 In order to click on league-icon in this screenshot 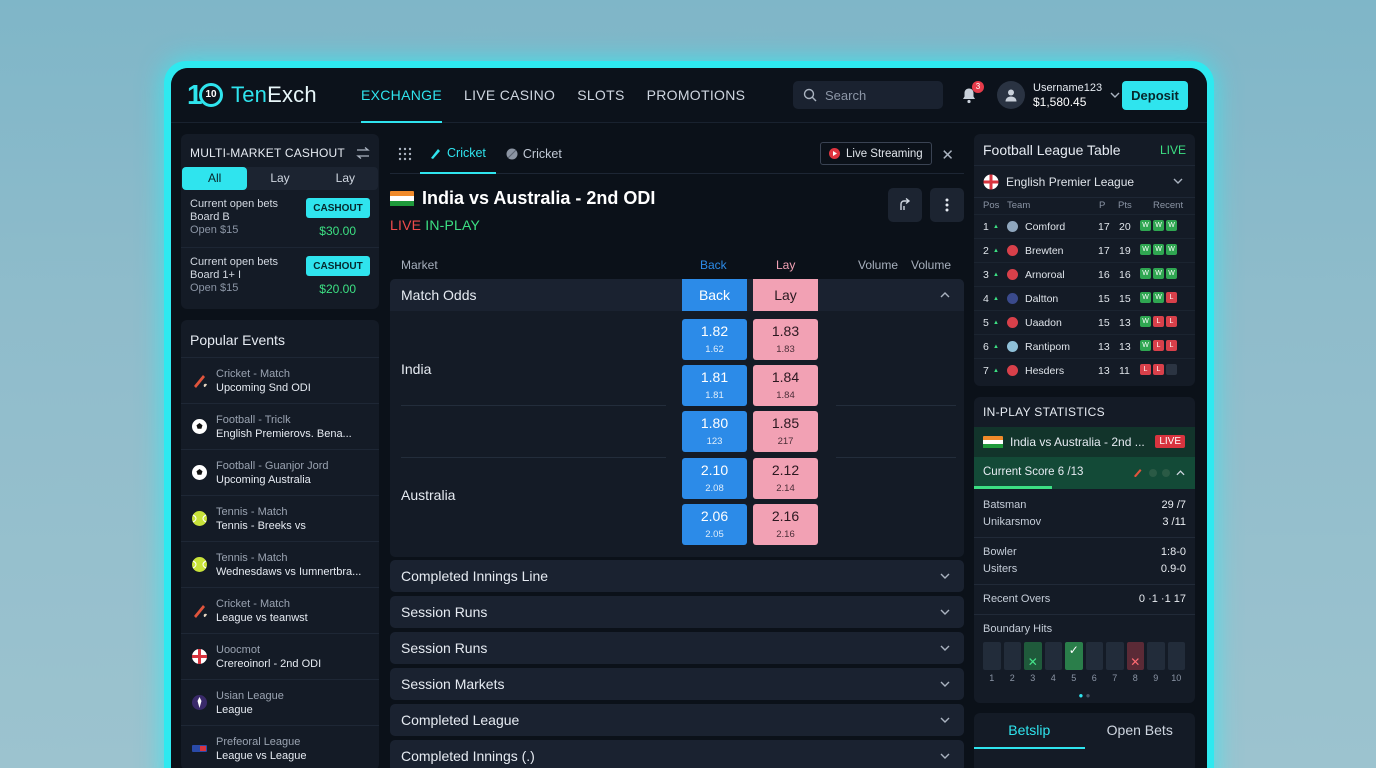, I will do `click(199, 702)`.